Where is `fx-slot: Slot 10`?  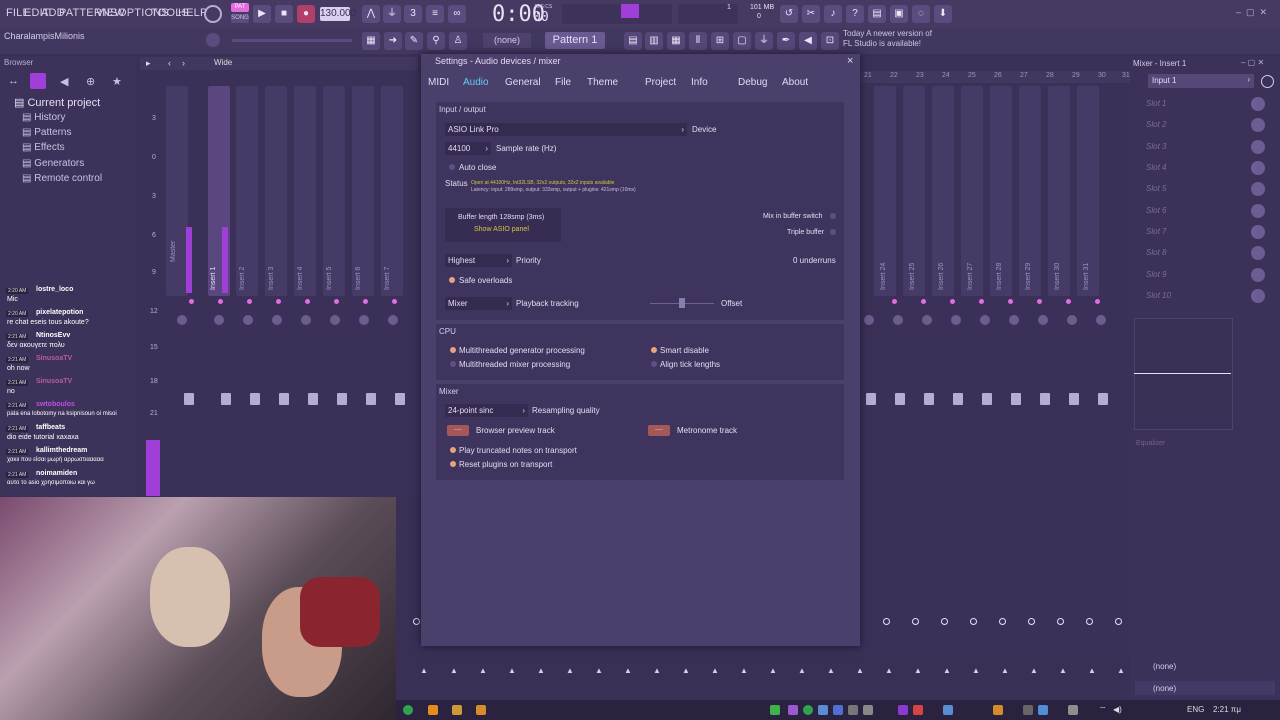 fx-slot: Slot 10 is located at coordinates (1158, 295).